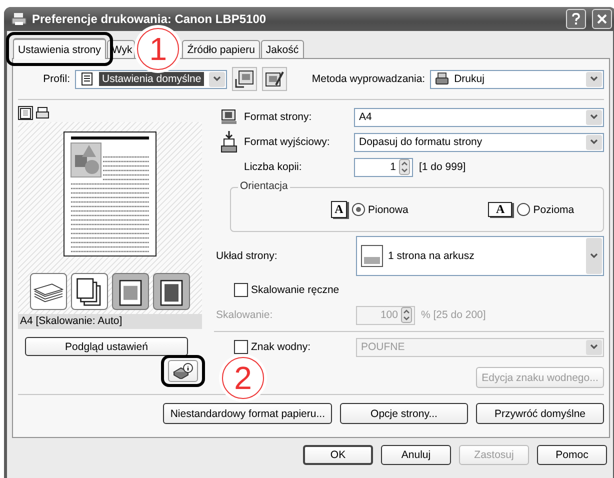 Image resolution: width=614 pixels, height=478 pixels. Describe the element at coordinates (540, 413) in the screenshot. I see `restore-defaults-button: Przywróć domyślne` at that location.